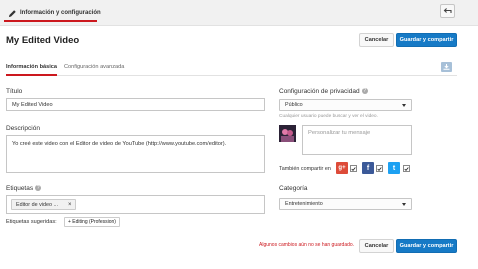  What do you see at coordinates (14, 91) in the screenshot?
I see `title-label: Título` at bounding box center [14, 91].